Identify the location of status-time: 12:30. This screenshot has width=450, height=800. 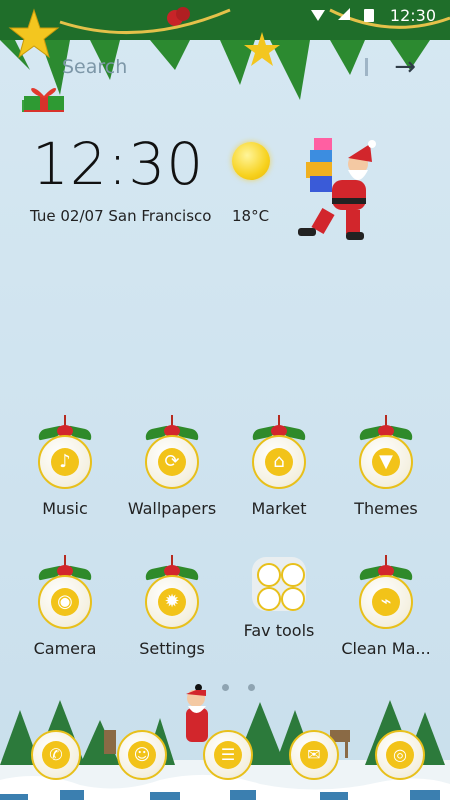
(412, 15).